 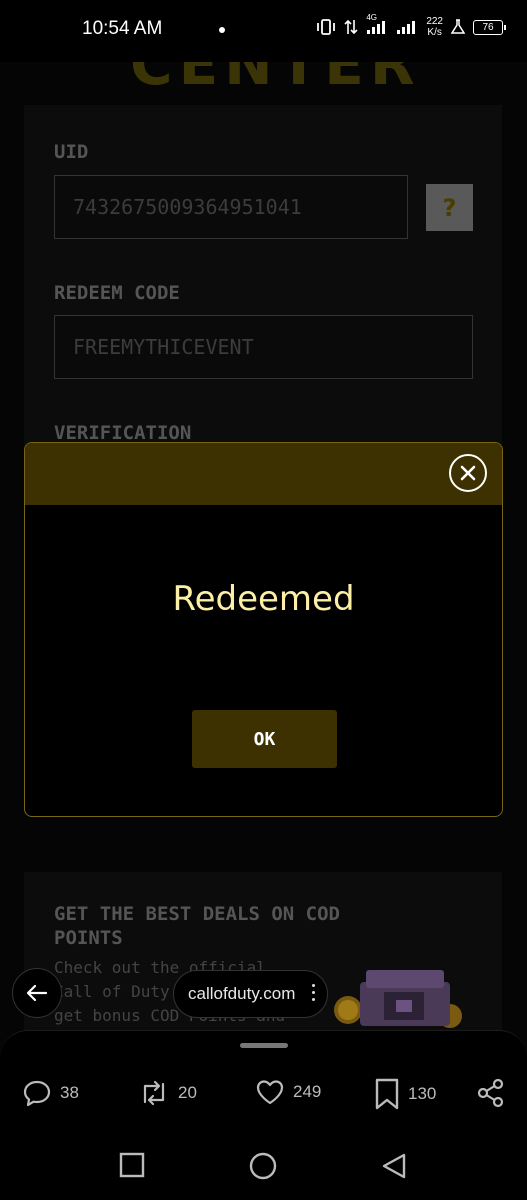 I want to click on ok-button: OK, so click(x=264, y=739).